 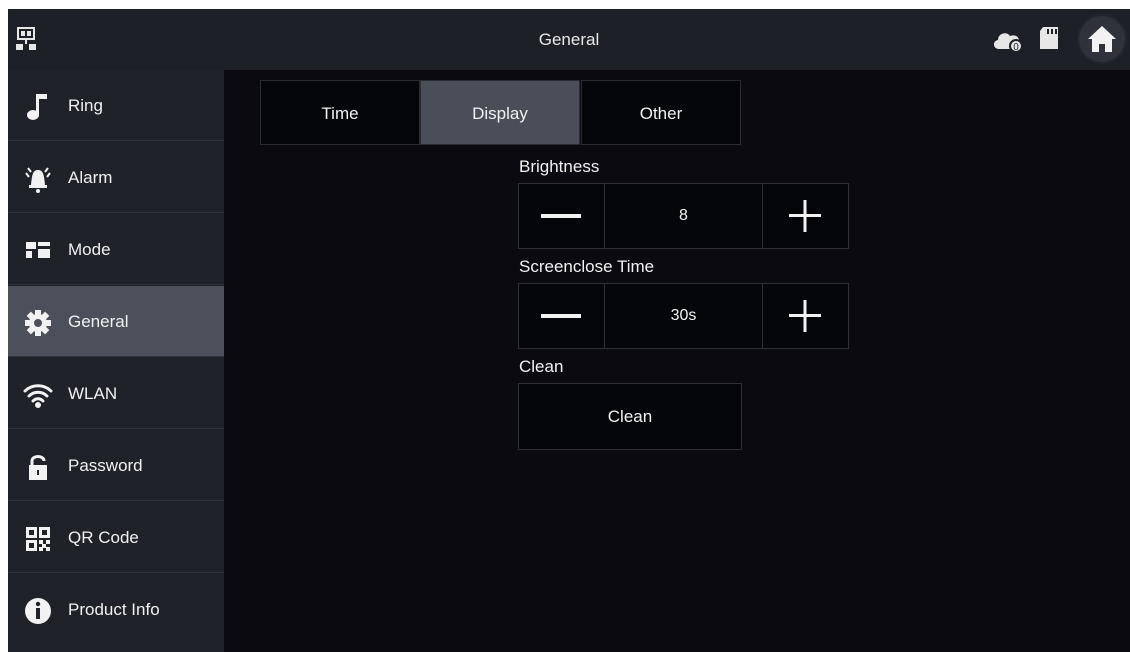 I want to click on sidebar-item-alarm: Alarm, so click(x=116, y=177).